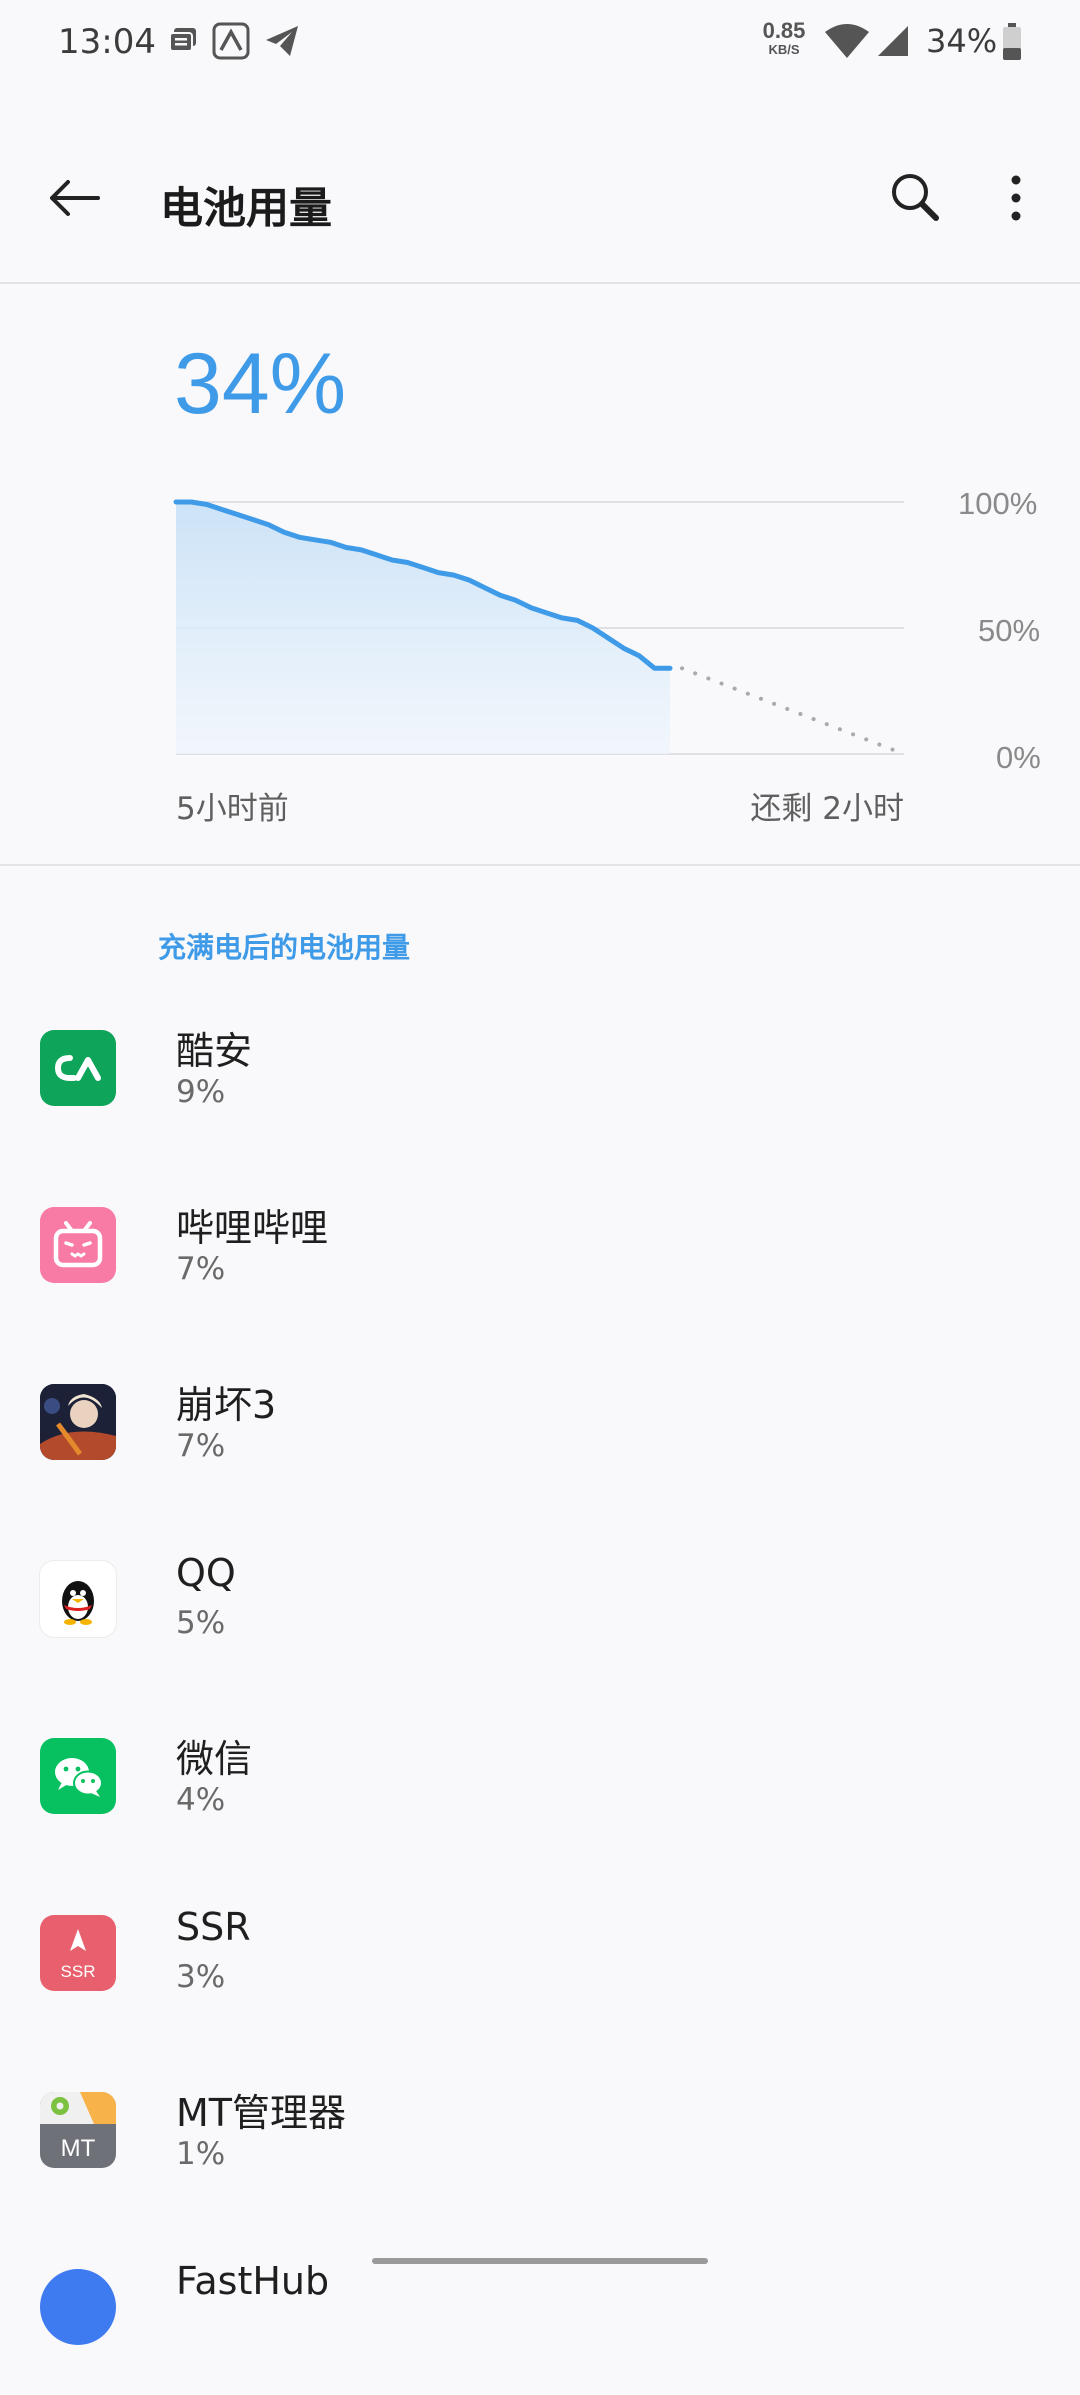  I want to click on back-button, so click(74, 198).